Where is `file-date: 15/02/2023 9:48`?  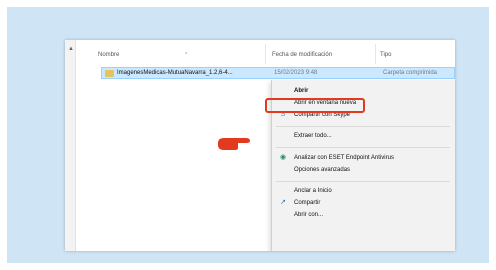 file-date: 15/02/2023 9:48 is located at coordinates (296, 73).